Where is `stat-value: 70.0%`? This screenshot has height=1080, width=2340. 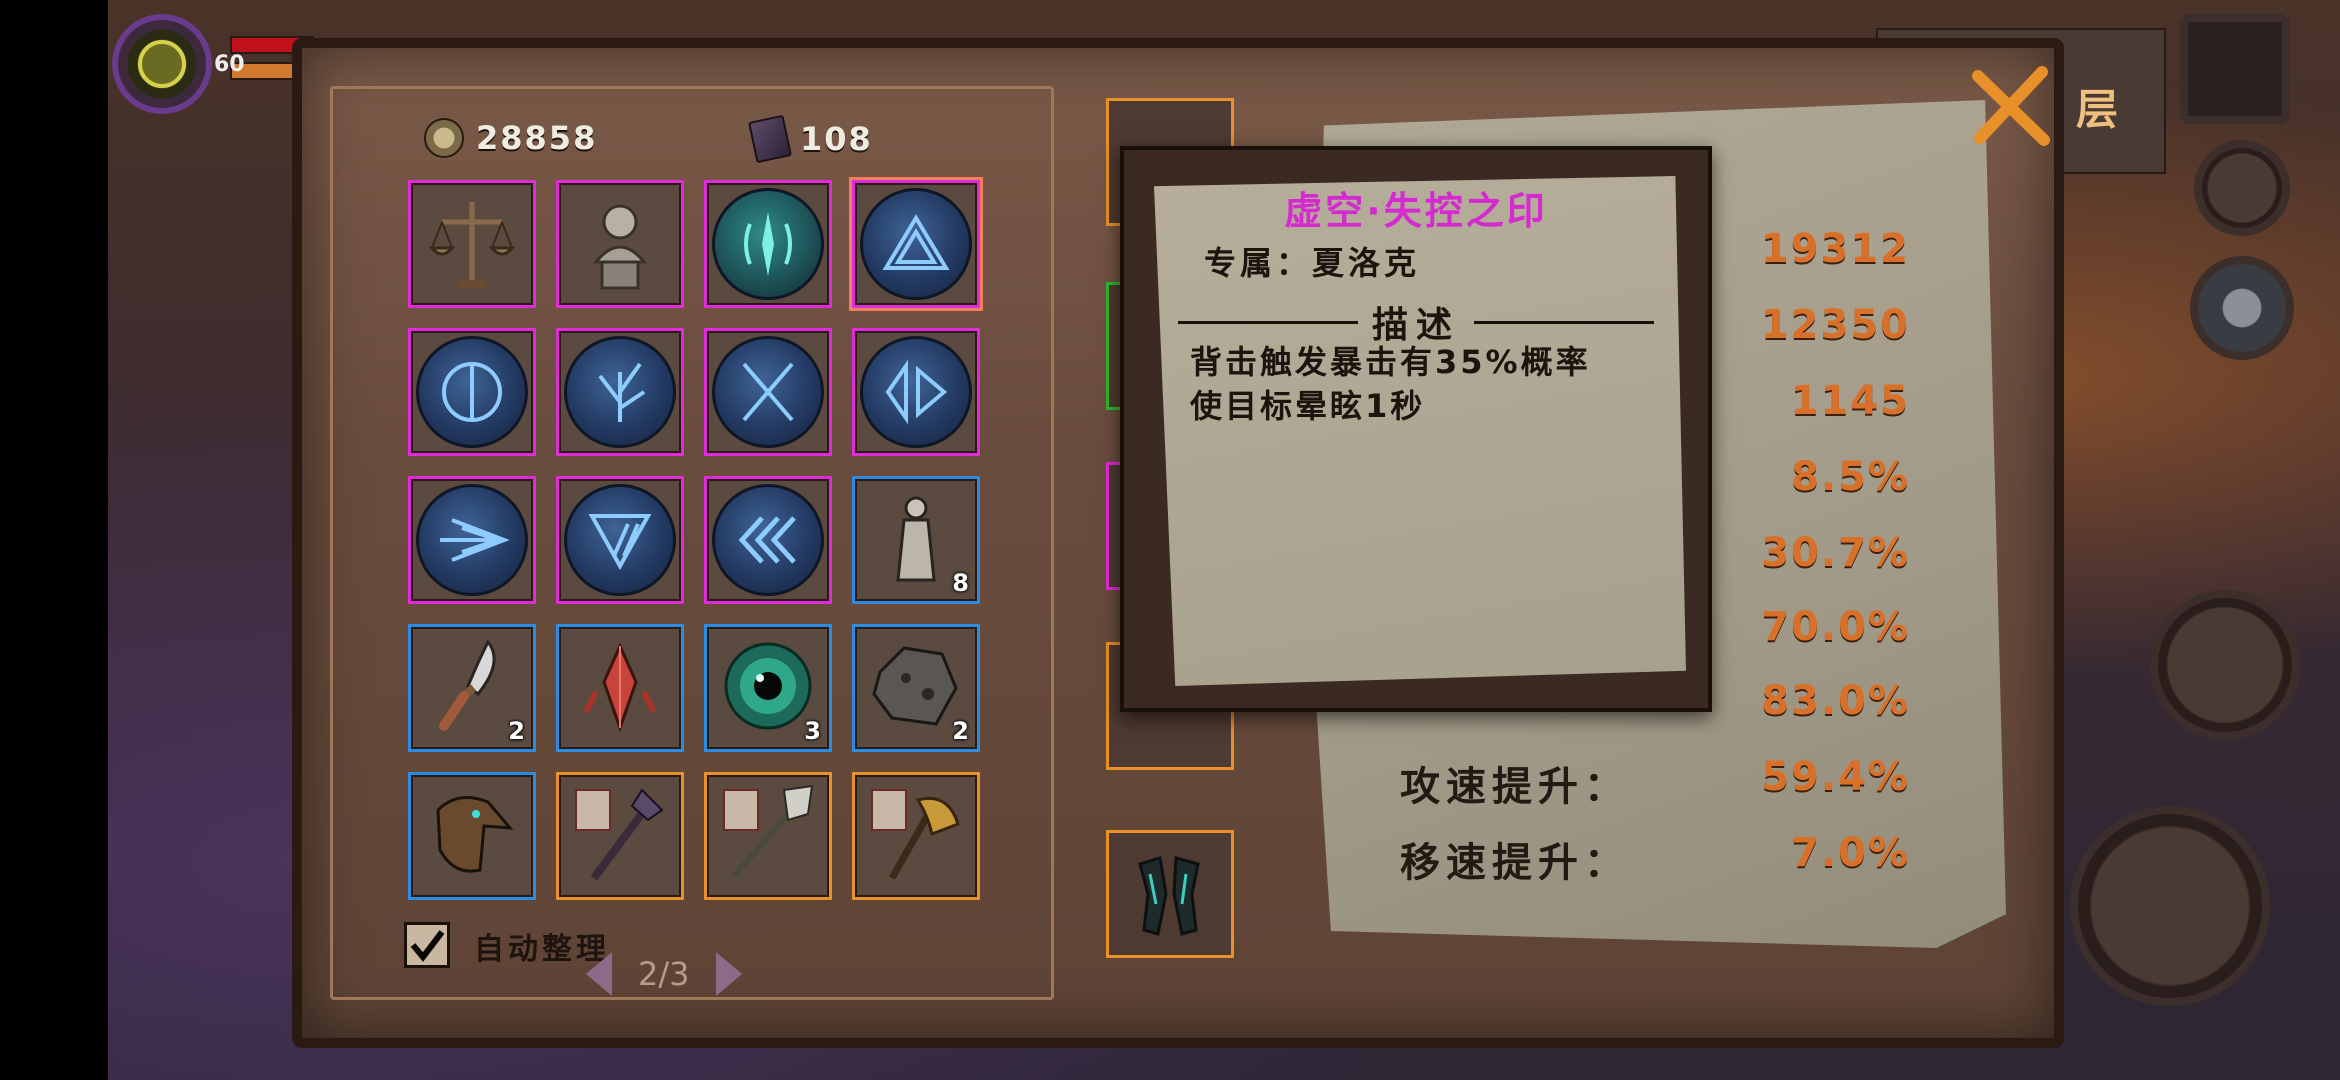
stat-value: 70.0% is located at coordinates (1835, 627).